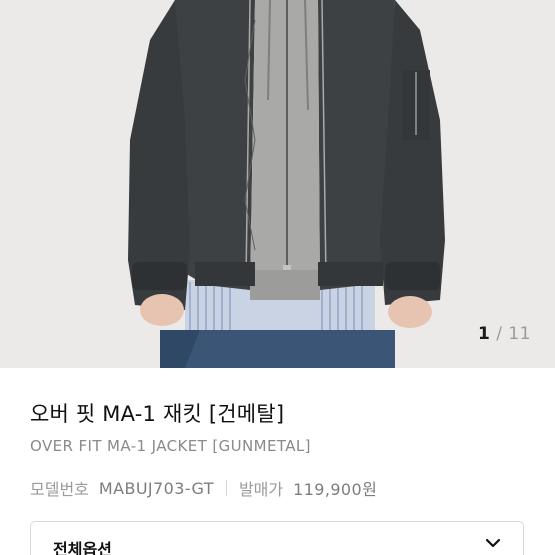 Image resolution: width=555 pixels, height=555 pixels. Describe the element at coordinates (59, 489) in the screenshot. I see `model-number-label: 모델번호` at that location.